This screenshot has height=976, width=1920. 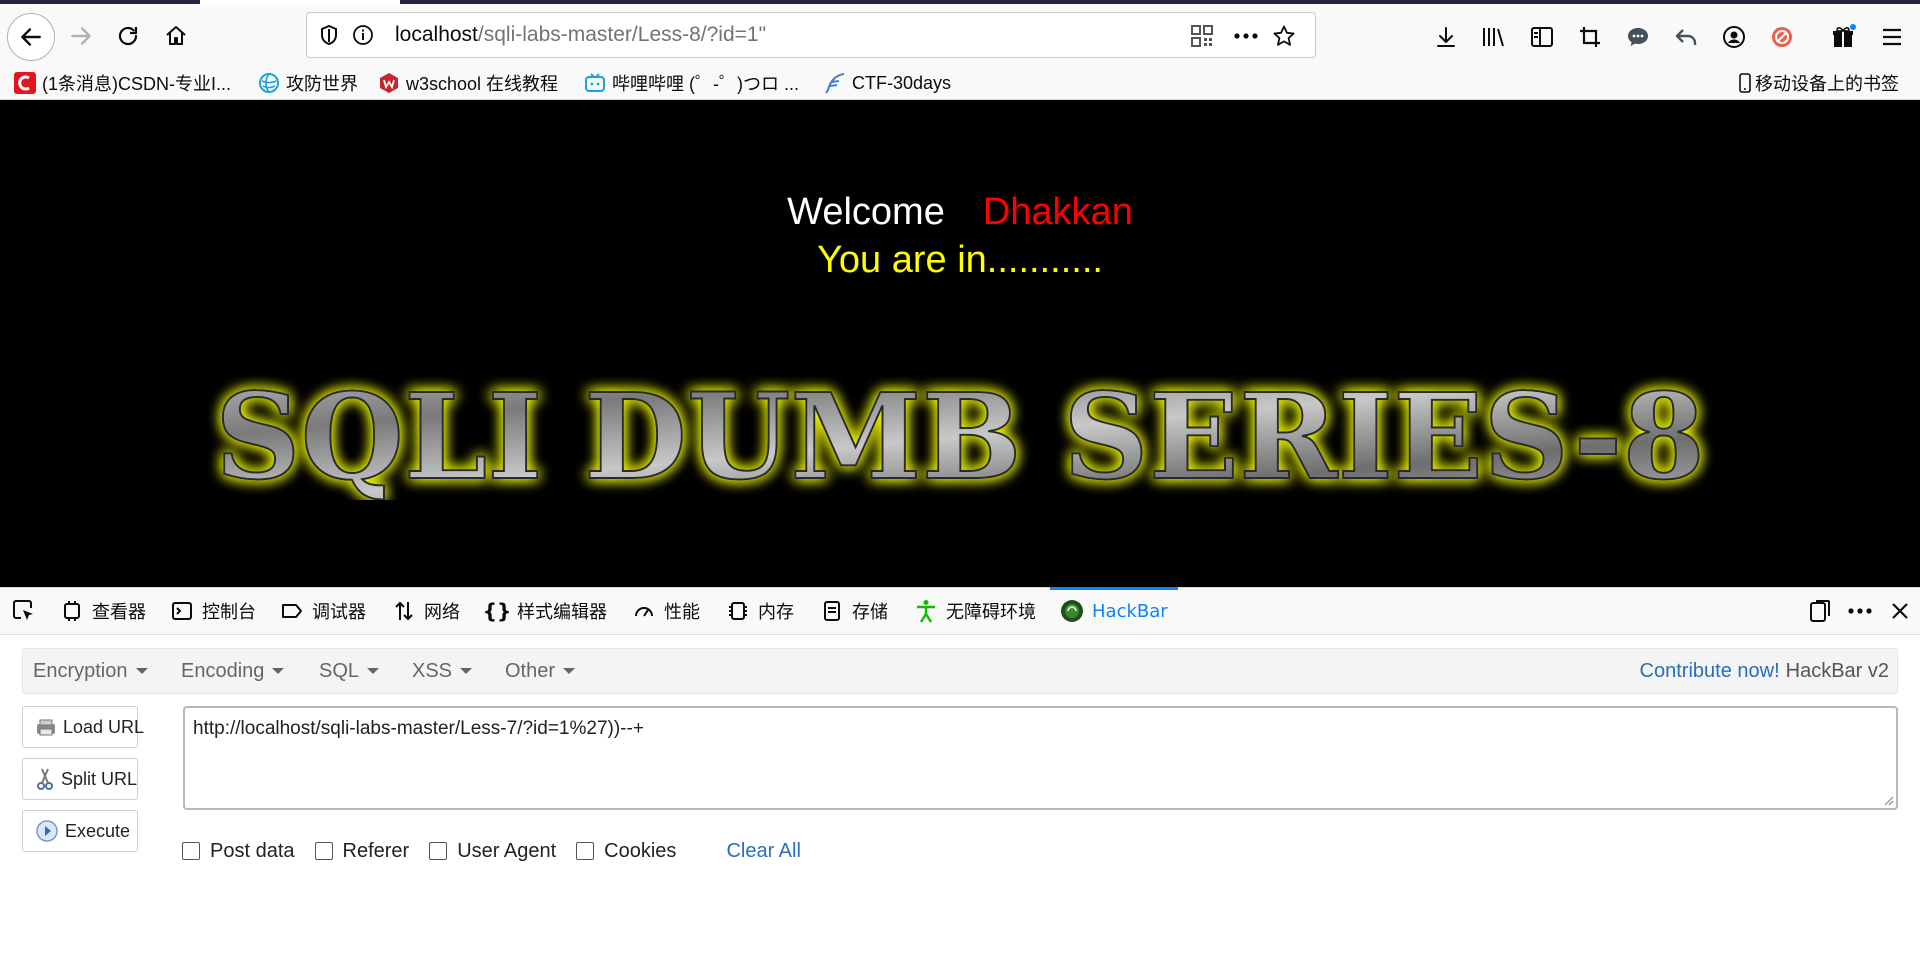 I want to click on menu-sql: SQL, so click(x=349, y=671).